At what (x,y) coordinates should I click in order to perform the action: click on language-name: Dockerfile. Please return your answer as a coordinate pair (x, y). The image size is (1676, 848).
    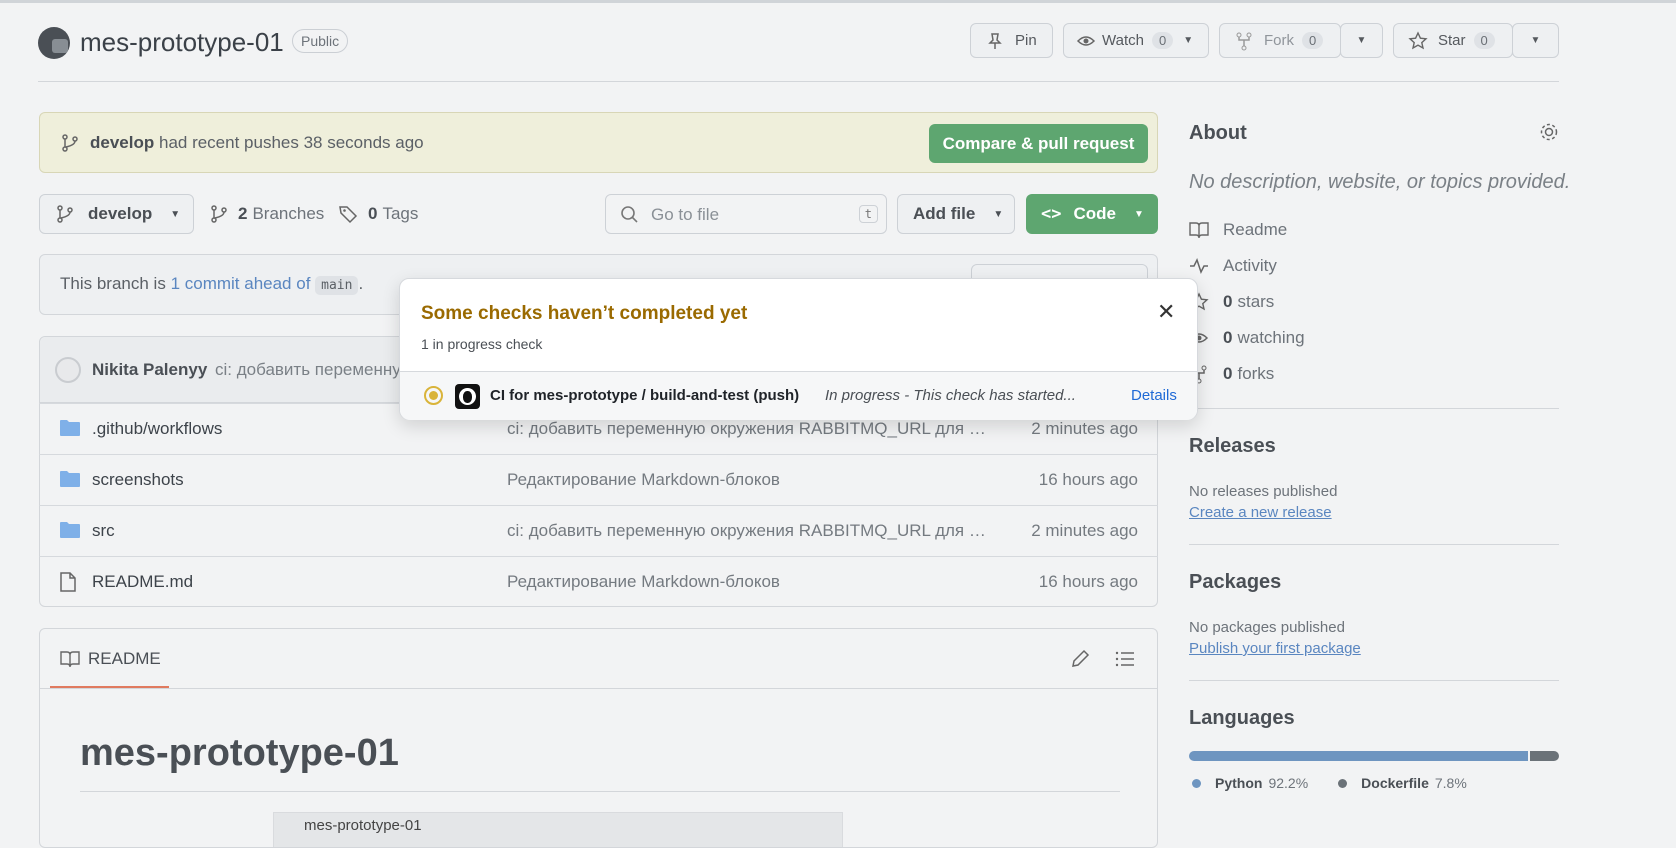
    Looking at the image, I should click on (1395, 783).